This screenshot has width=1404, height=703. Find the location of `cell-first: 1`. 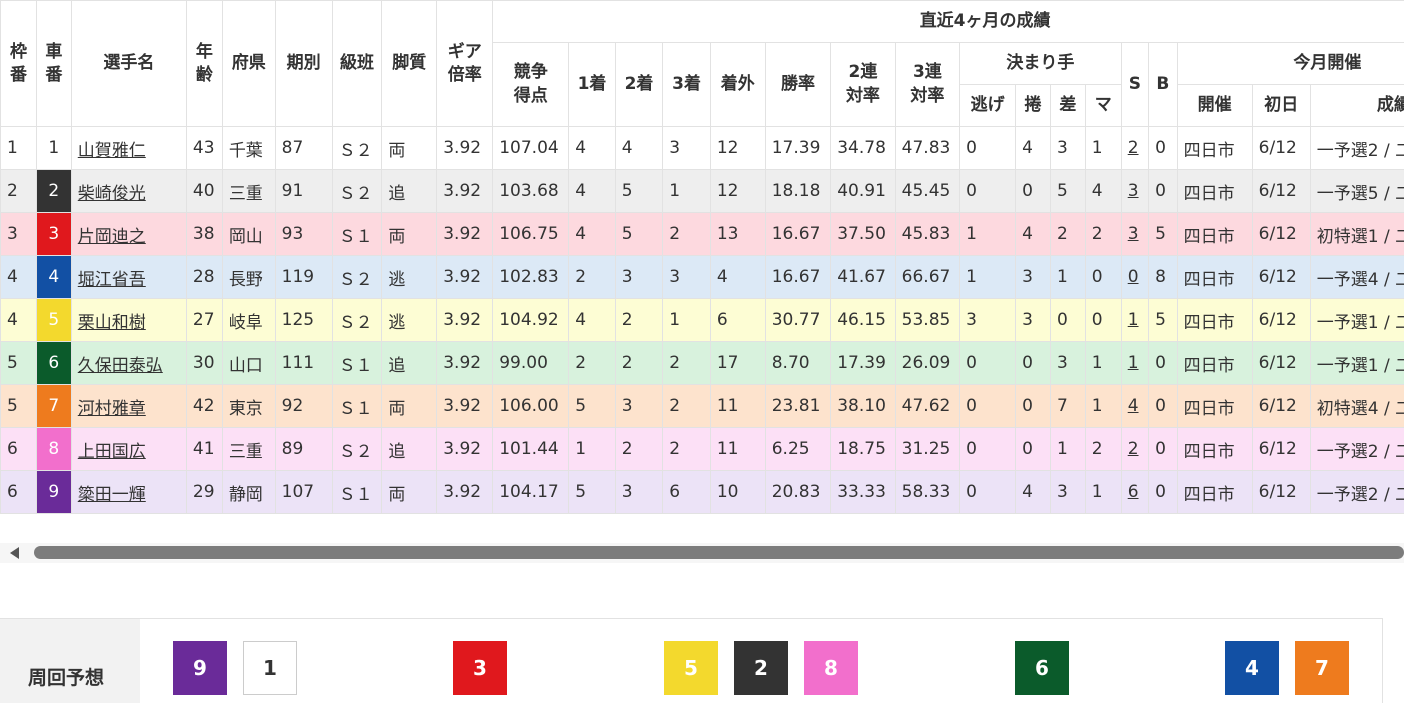

cell-first: 1 is located at coordinates (592, 449).